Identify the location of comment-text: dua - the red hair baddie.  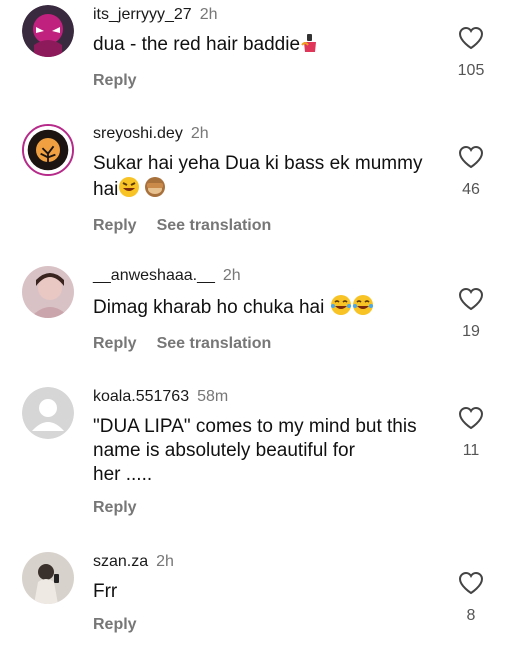
(262, 46).